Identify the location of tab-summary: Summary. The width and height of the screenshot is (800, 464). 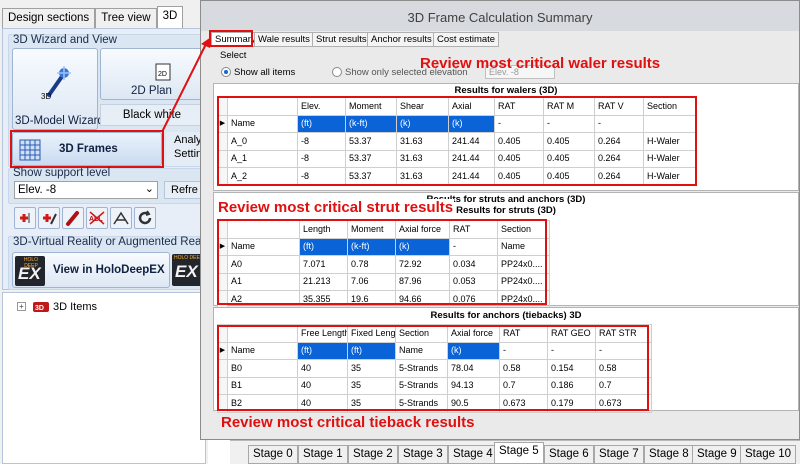
(235, 39).